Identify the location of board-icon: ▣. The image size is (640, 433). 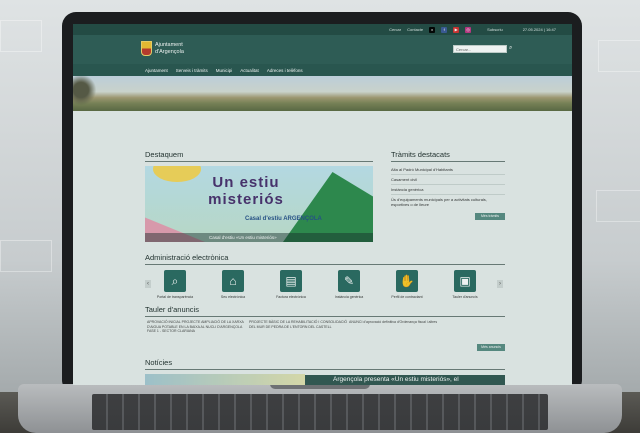
(465, 281).